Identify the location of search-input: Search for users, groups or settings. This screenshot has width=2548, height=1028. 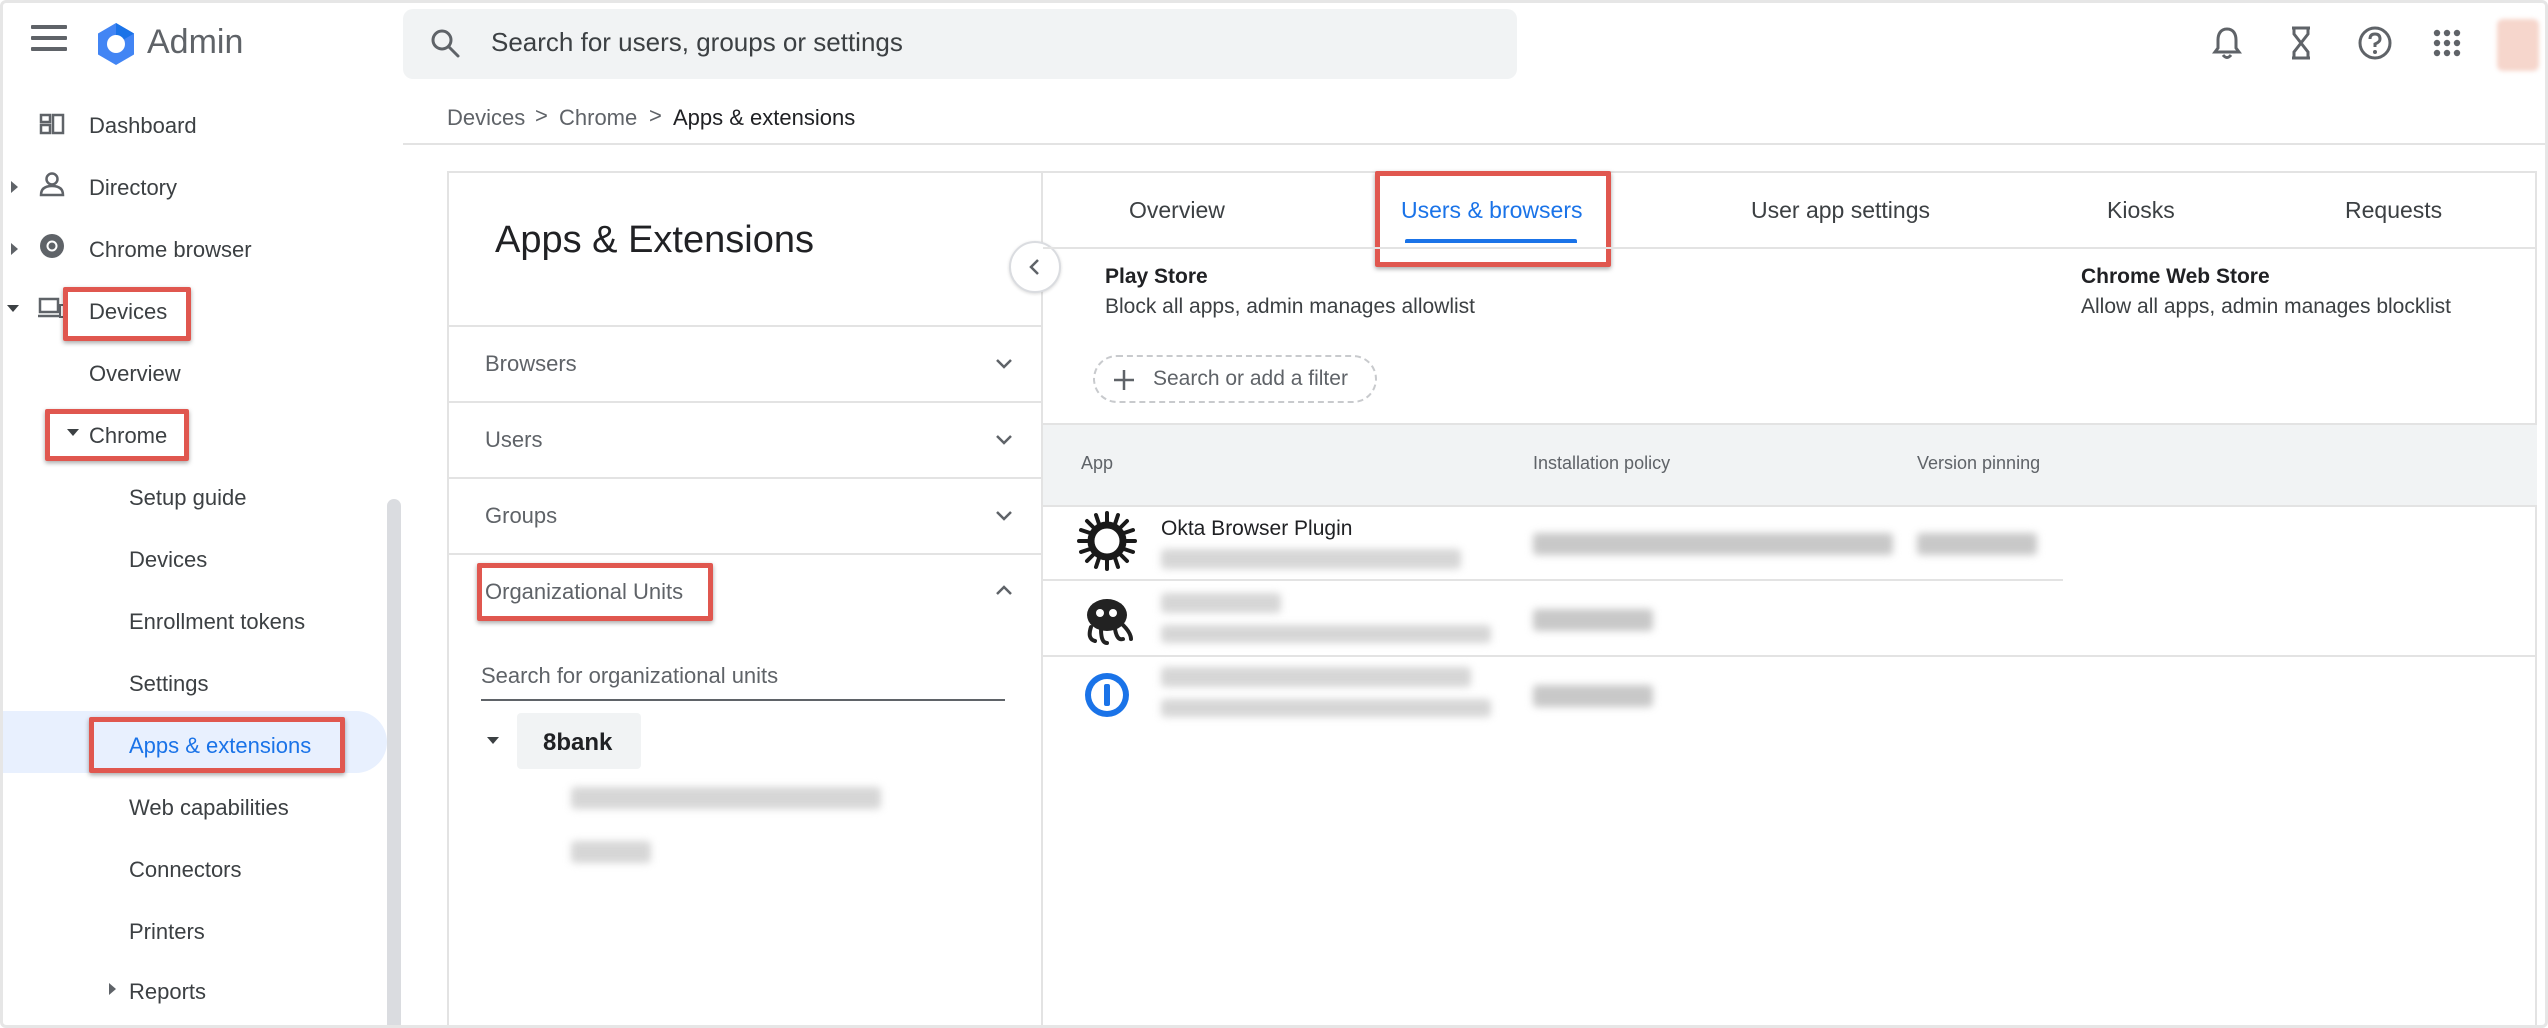
(697, 42).